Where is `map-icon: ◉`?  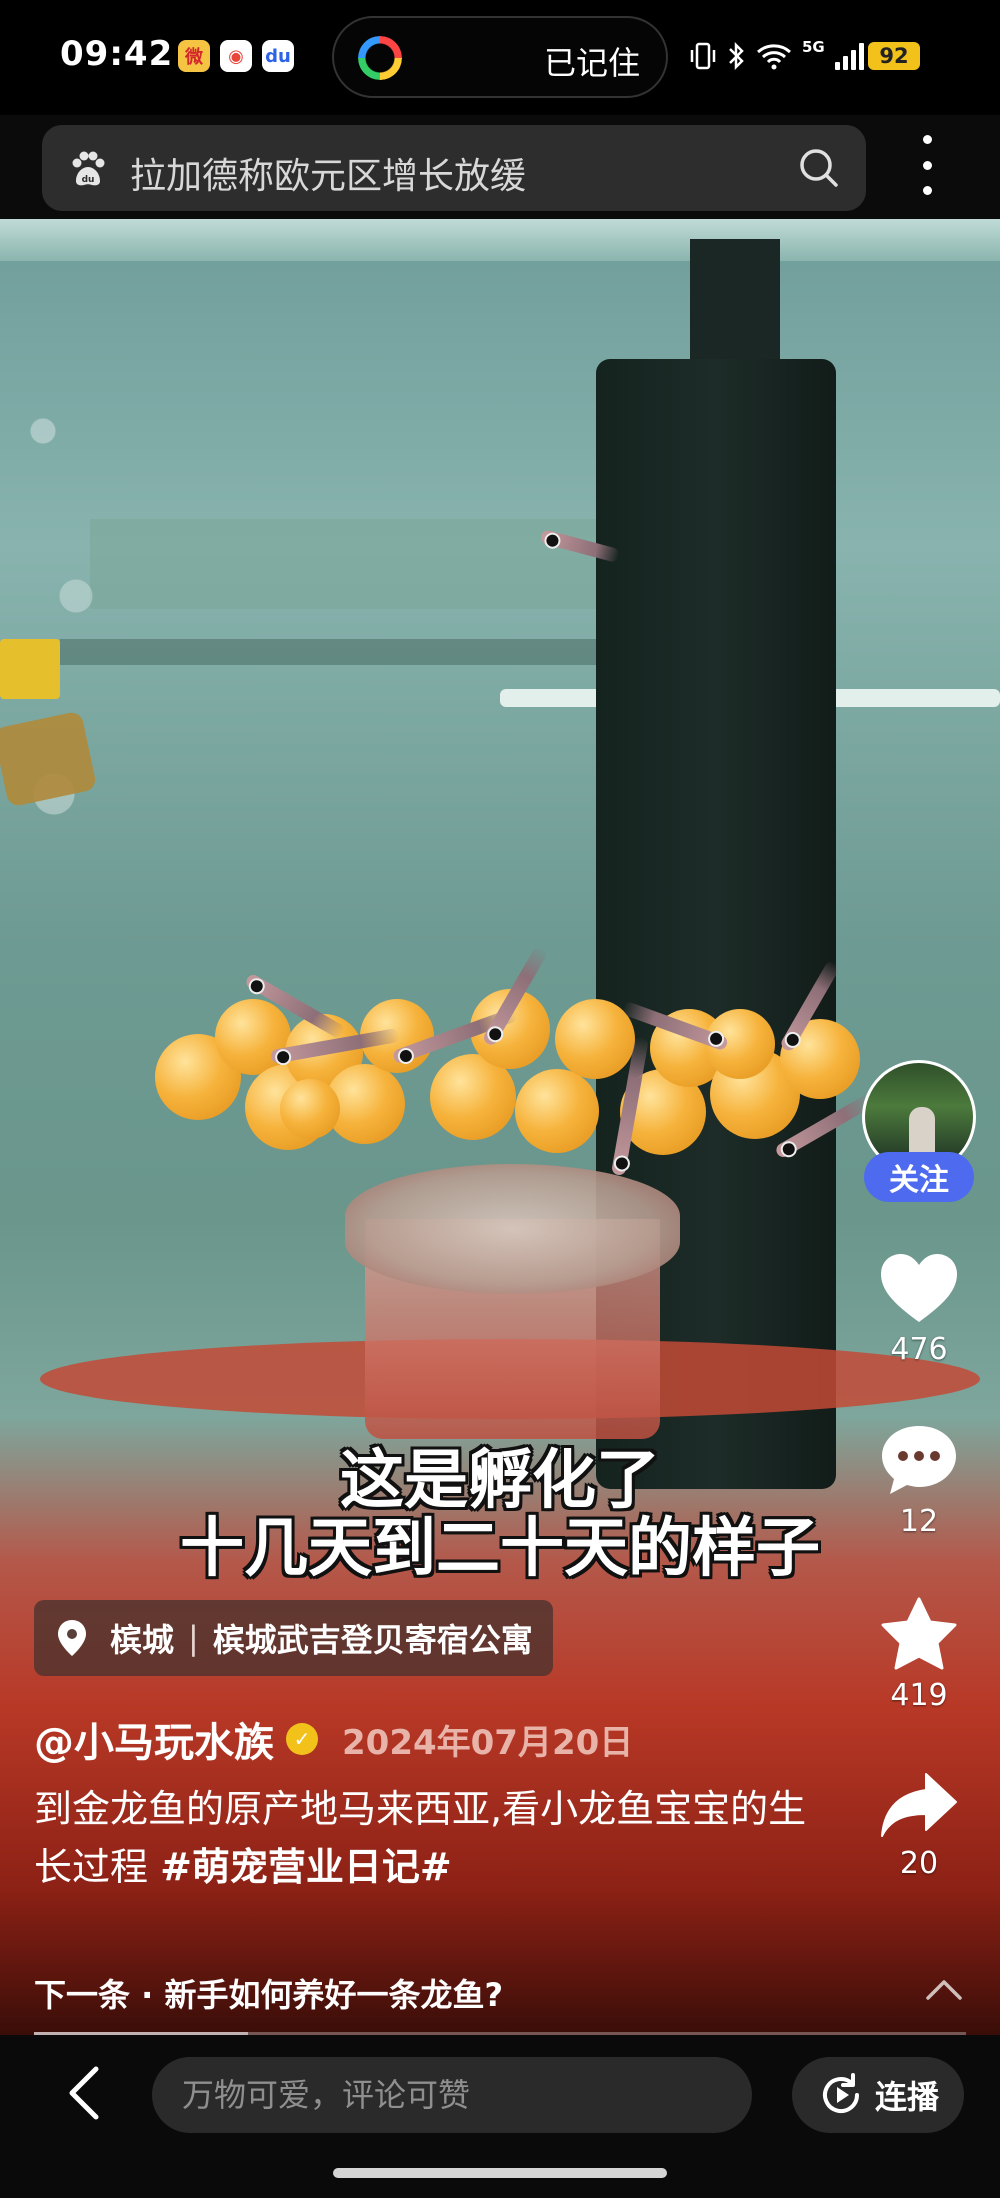
map-icon: ◉ is located at coordinates (236, 56).